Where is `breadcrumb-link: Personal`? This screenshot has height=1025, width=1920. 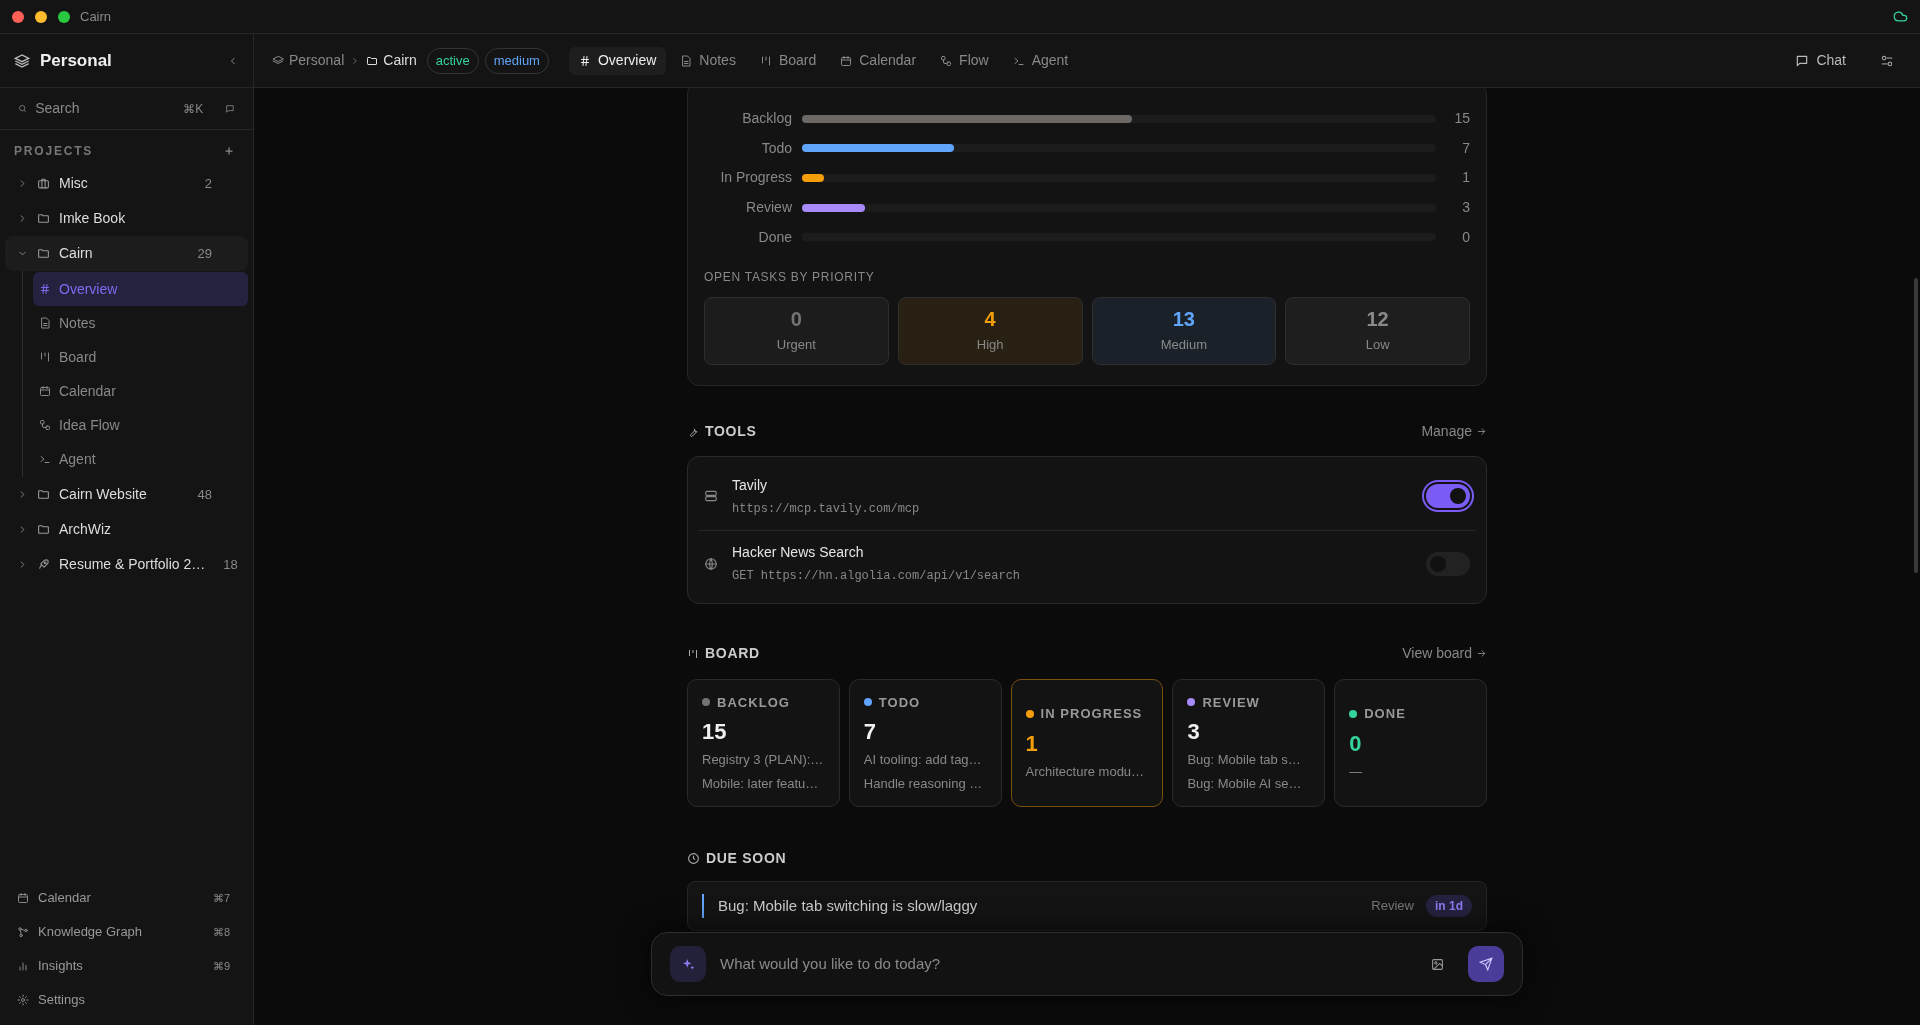 breadcrumb-link: Personal is located at coordinates (308, 60).